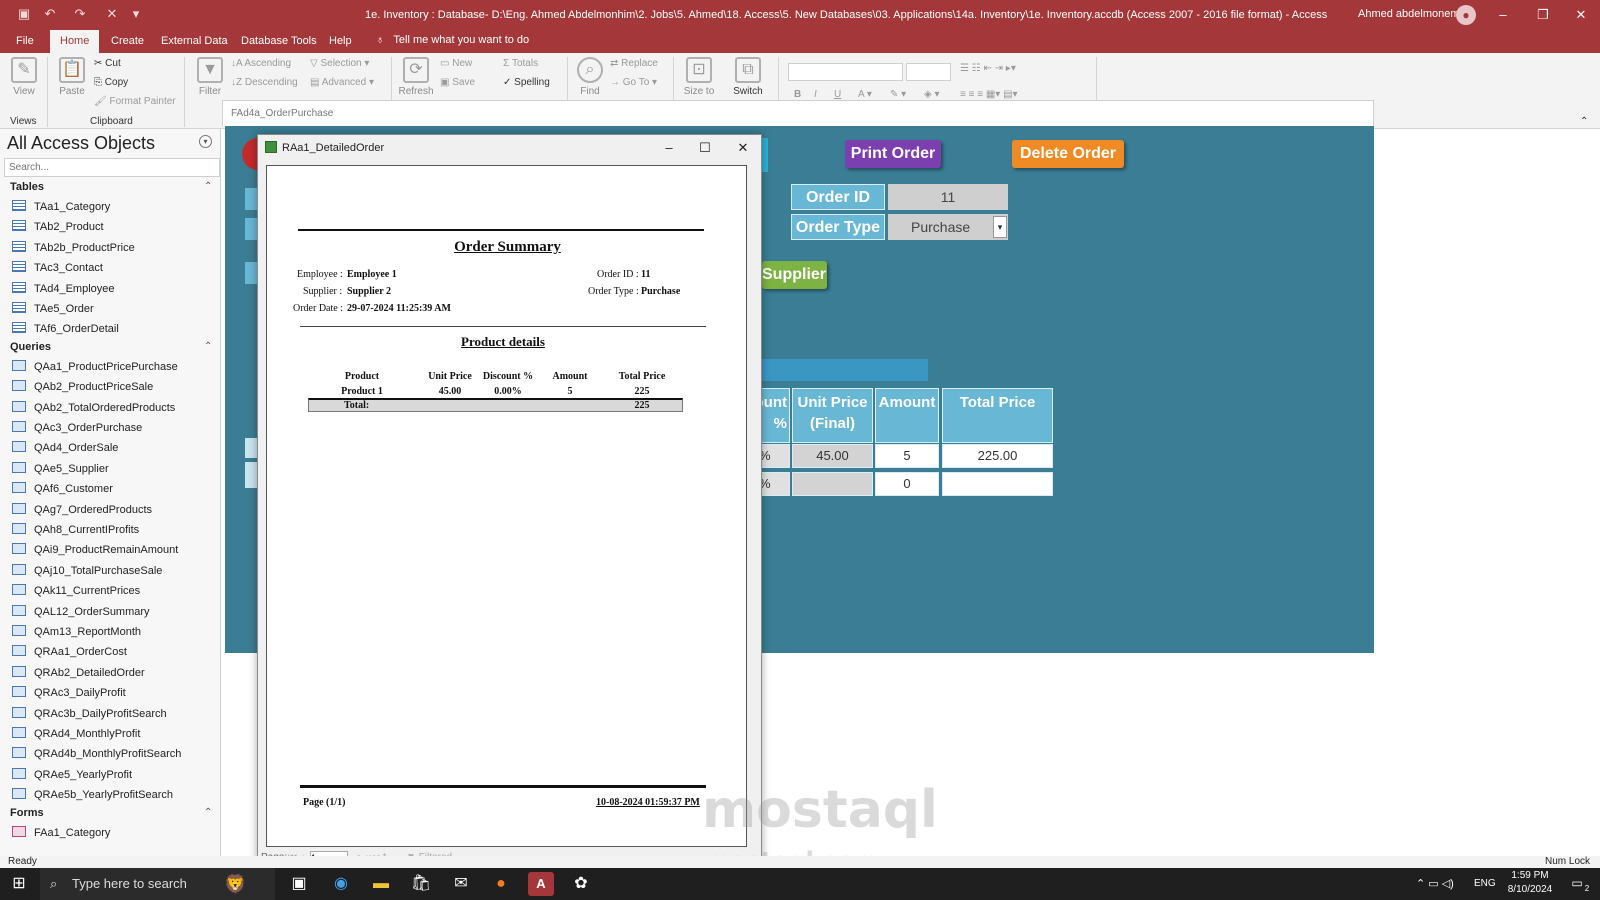 Image resolution: width=1600 pixels, height=900 pixels. What do you see at coordinates (127, 41) in the screenshot?
I see `tab-create: Create` at bounding box center [127, 41].